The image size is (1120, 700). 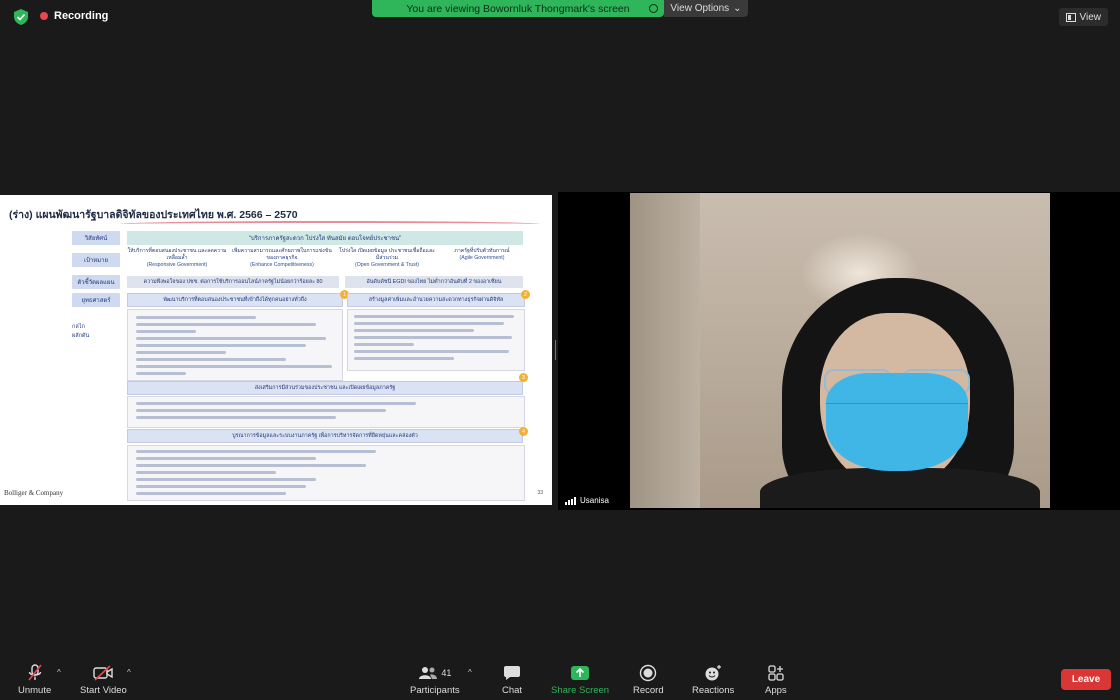 I want to click on title-underline, so click(x=330, y=224).